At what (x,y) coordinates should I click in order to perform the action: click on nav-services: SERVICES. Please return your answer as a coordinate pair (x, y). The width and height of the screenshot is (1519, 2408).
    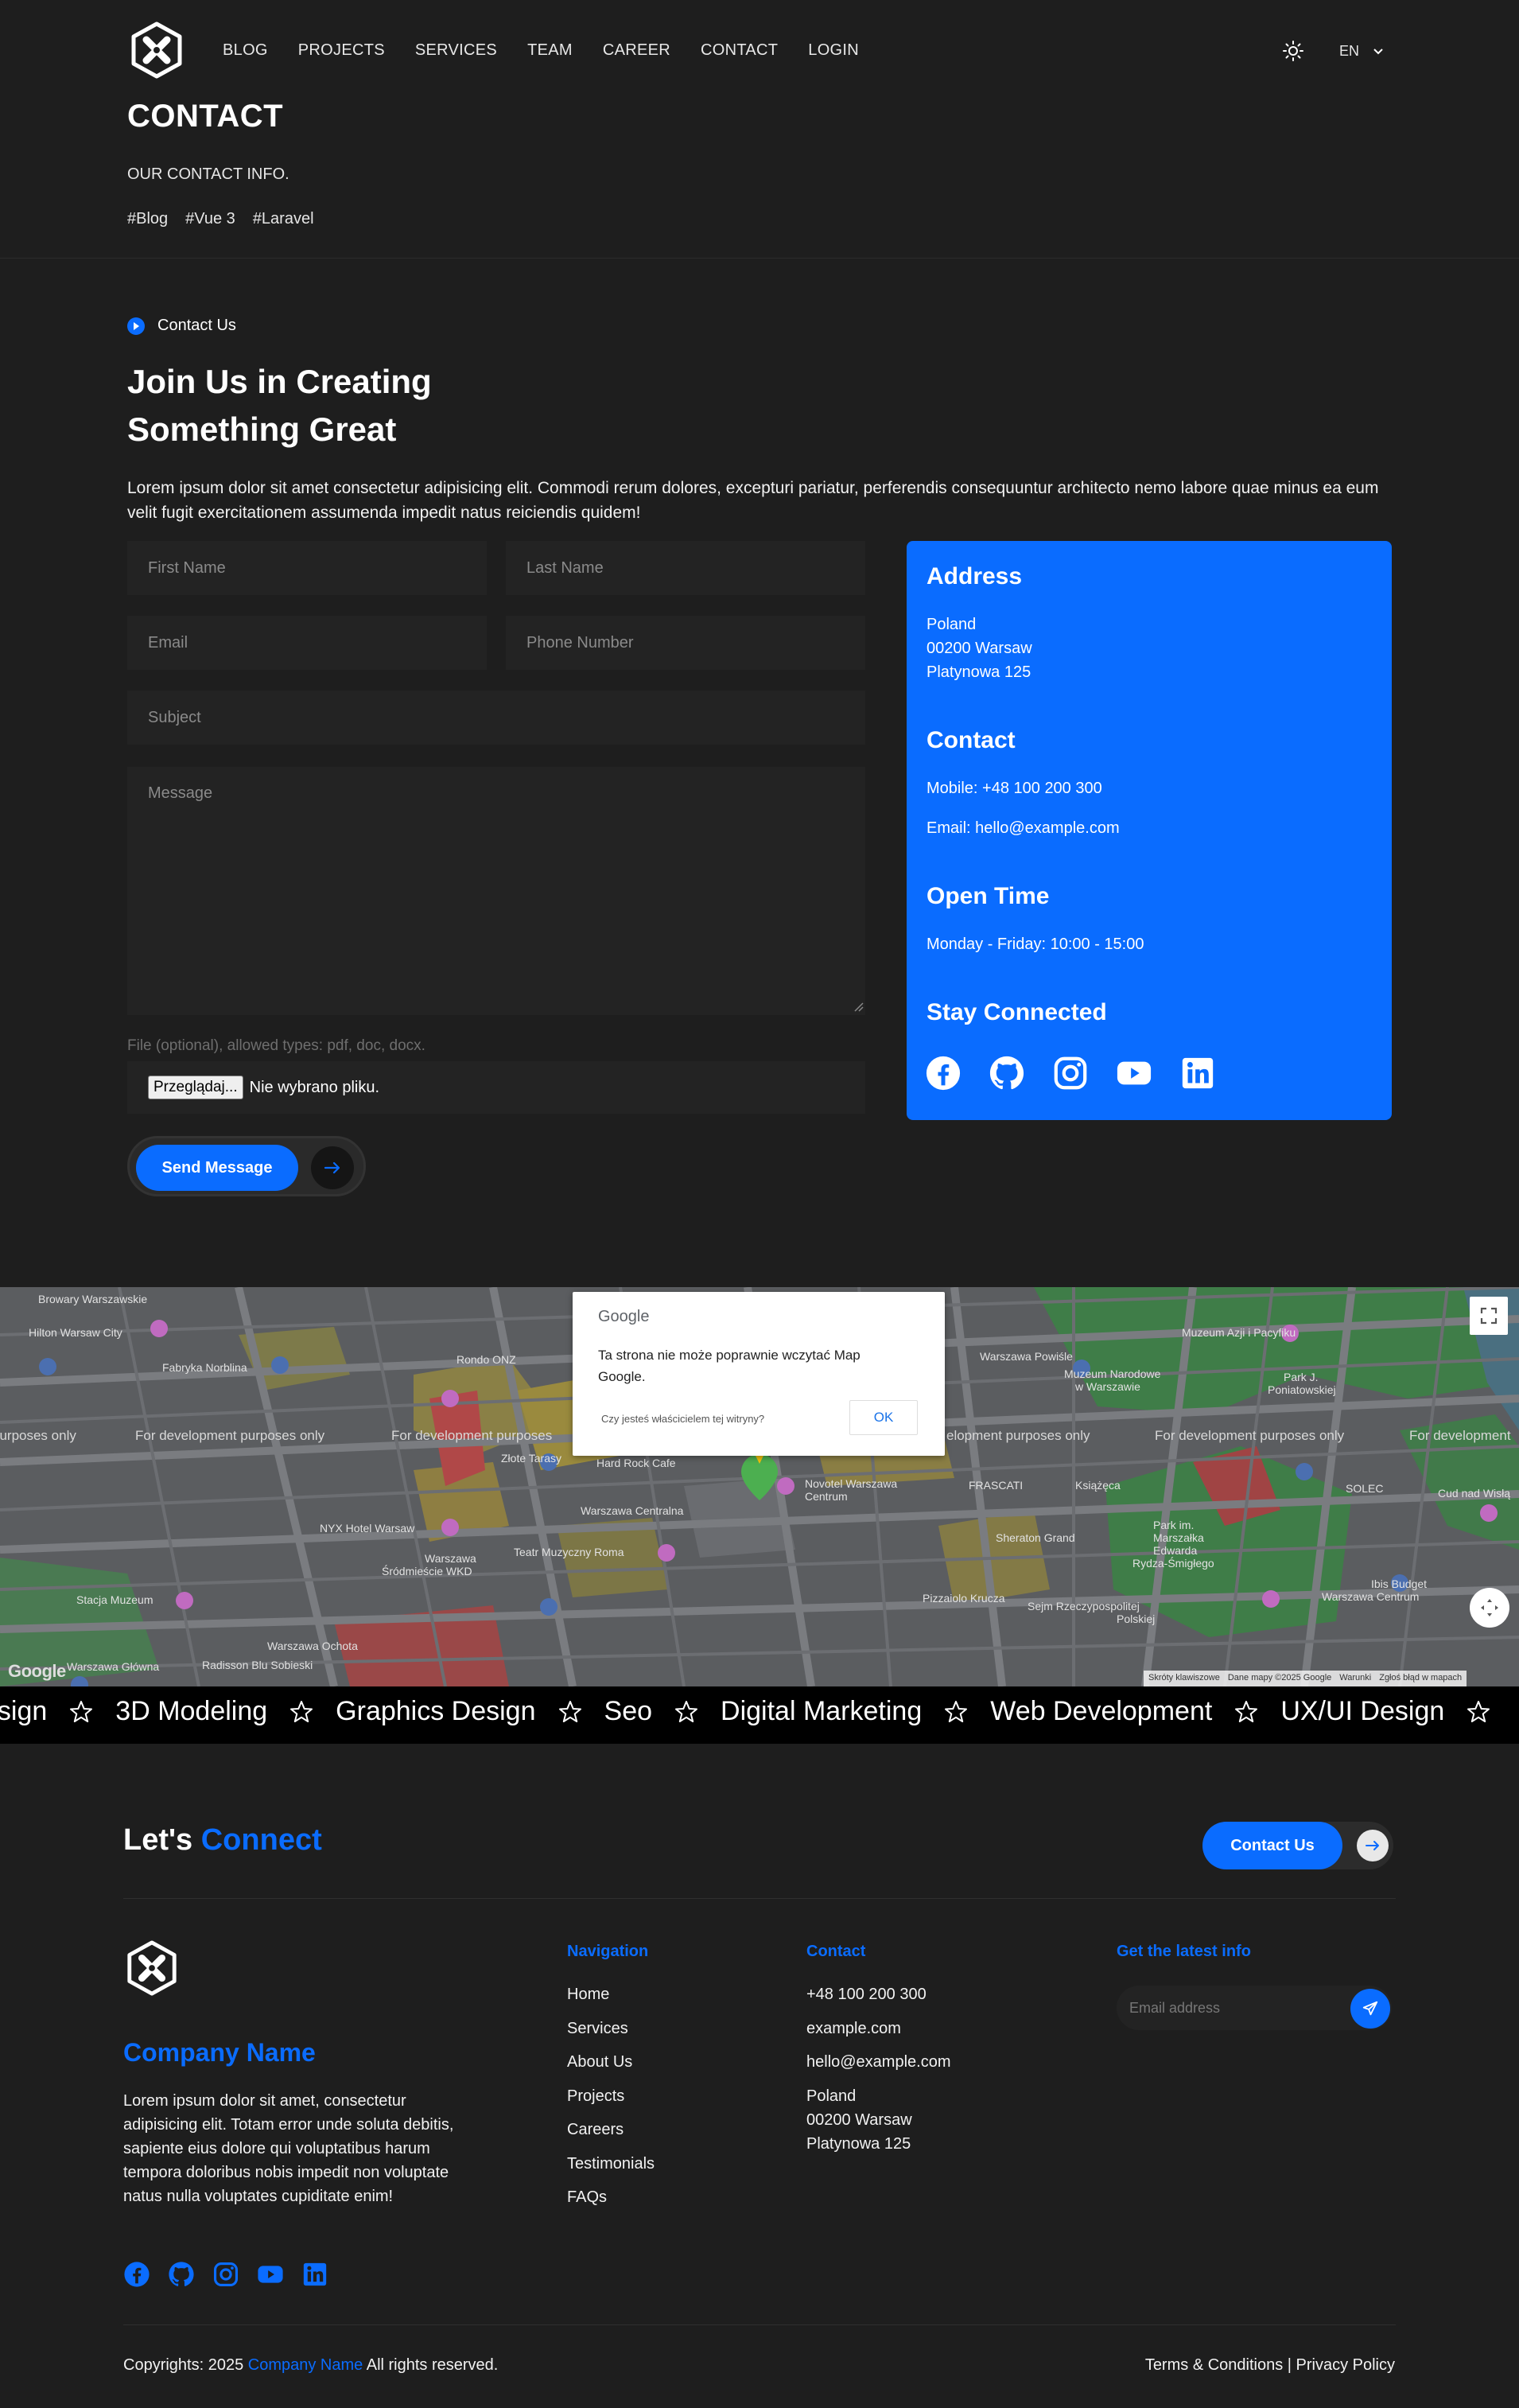
    Looking at the image, I should click on (456, 50).